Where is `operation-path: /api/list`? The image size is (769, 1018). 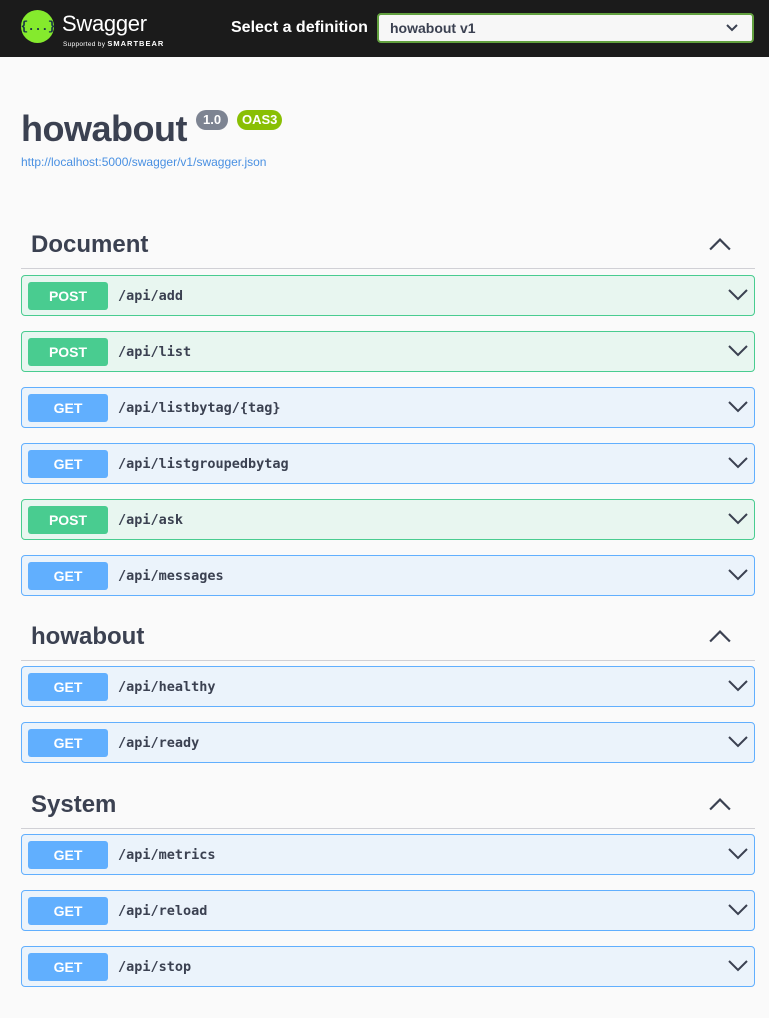
operation-path: /api/list is located at coordinates (155, 352).